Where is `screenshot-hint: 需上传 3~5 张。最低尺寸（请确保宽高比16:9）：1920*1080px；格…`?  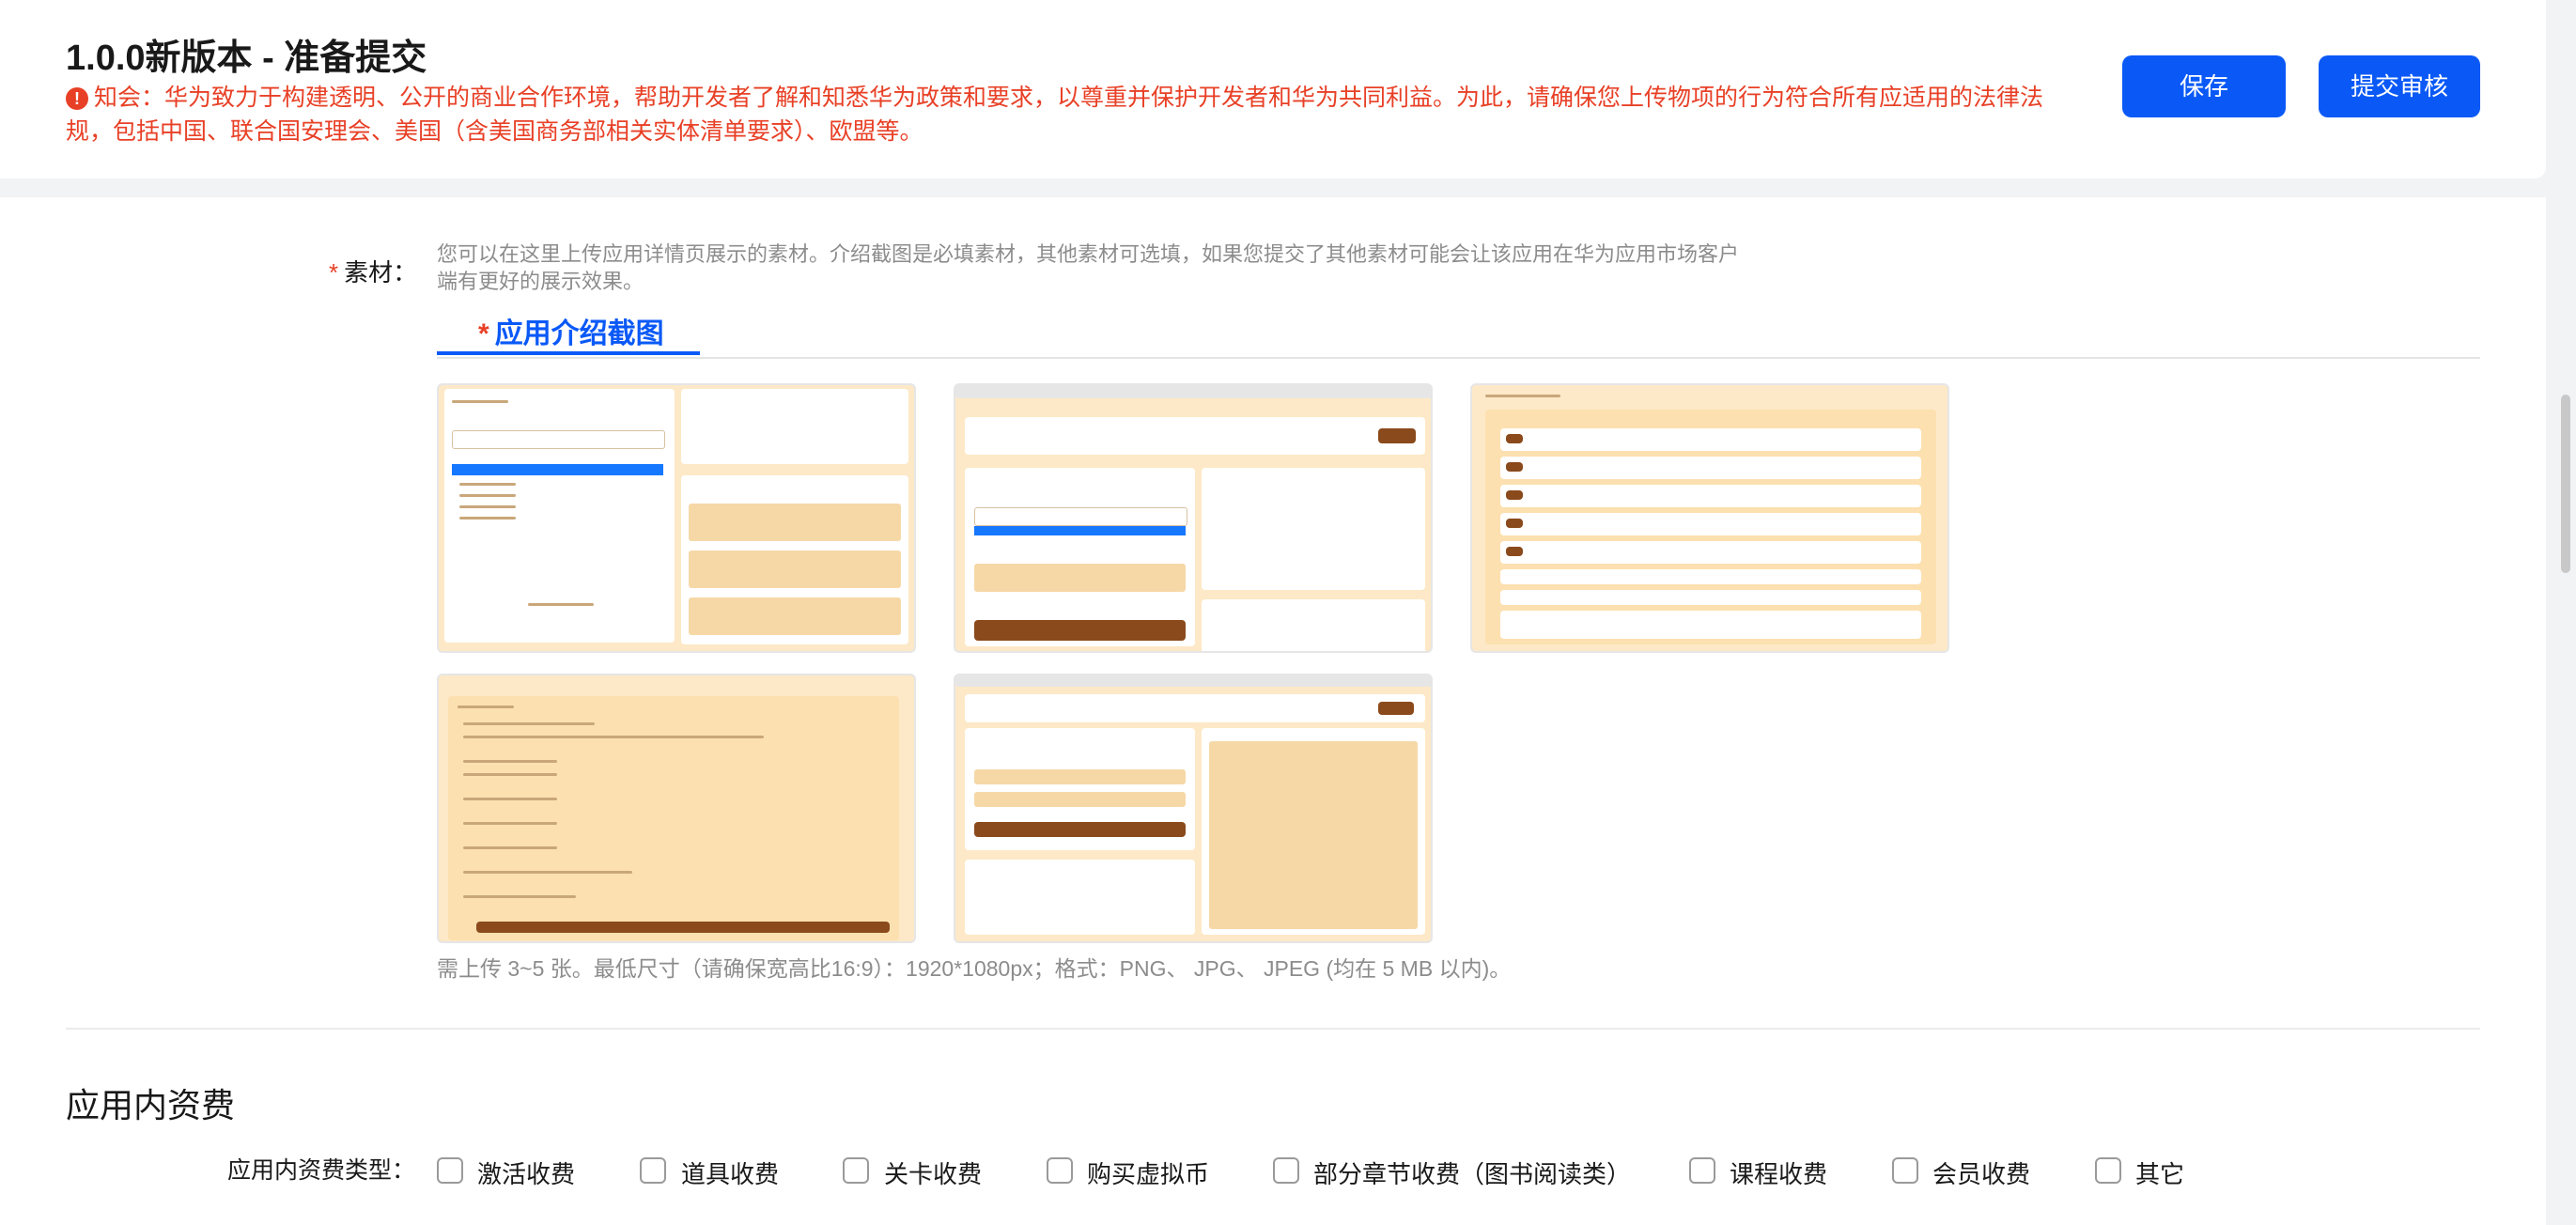
screenshot-hint: 需上传 3~5 张。最低尺寸（请确保宽高比16:9）：1920*1080px；格… is located at coordinates (975, 969).